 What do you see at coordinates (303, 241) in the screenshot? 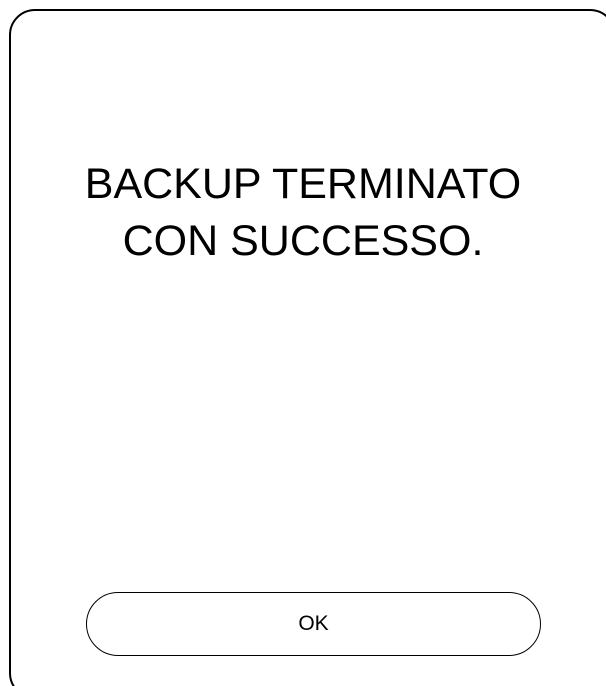
I see `message-line-2: CON SUCCESSO.` at bounding box center [303, 241].